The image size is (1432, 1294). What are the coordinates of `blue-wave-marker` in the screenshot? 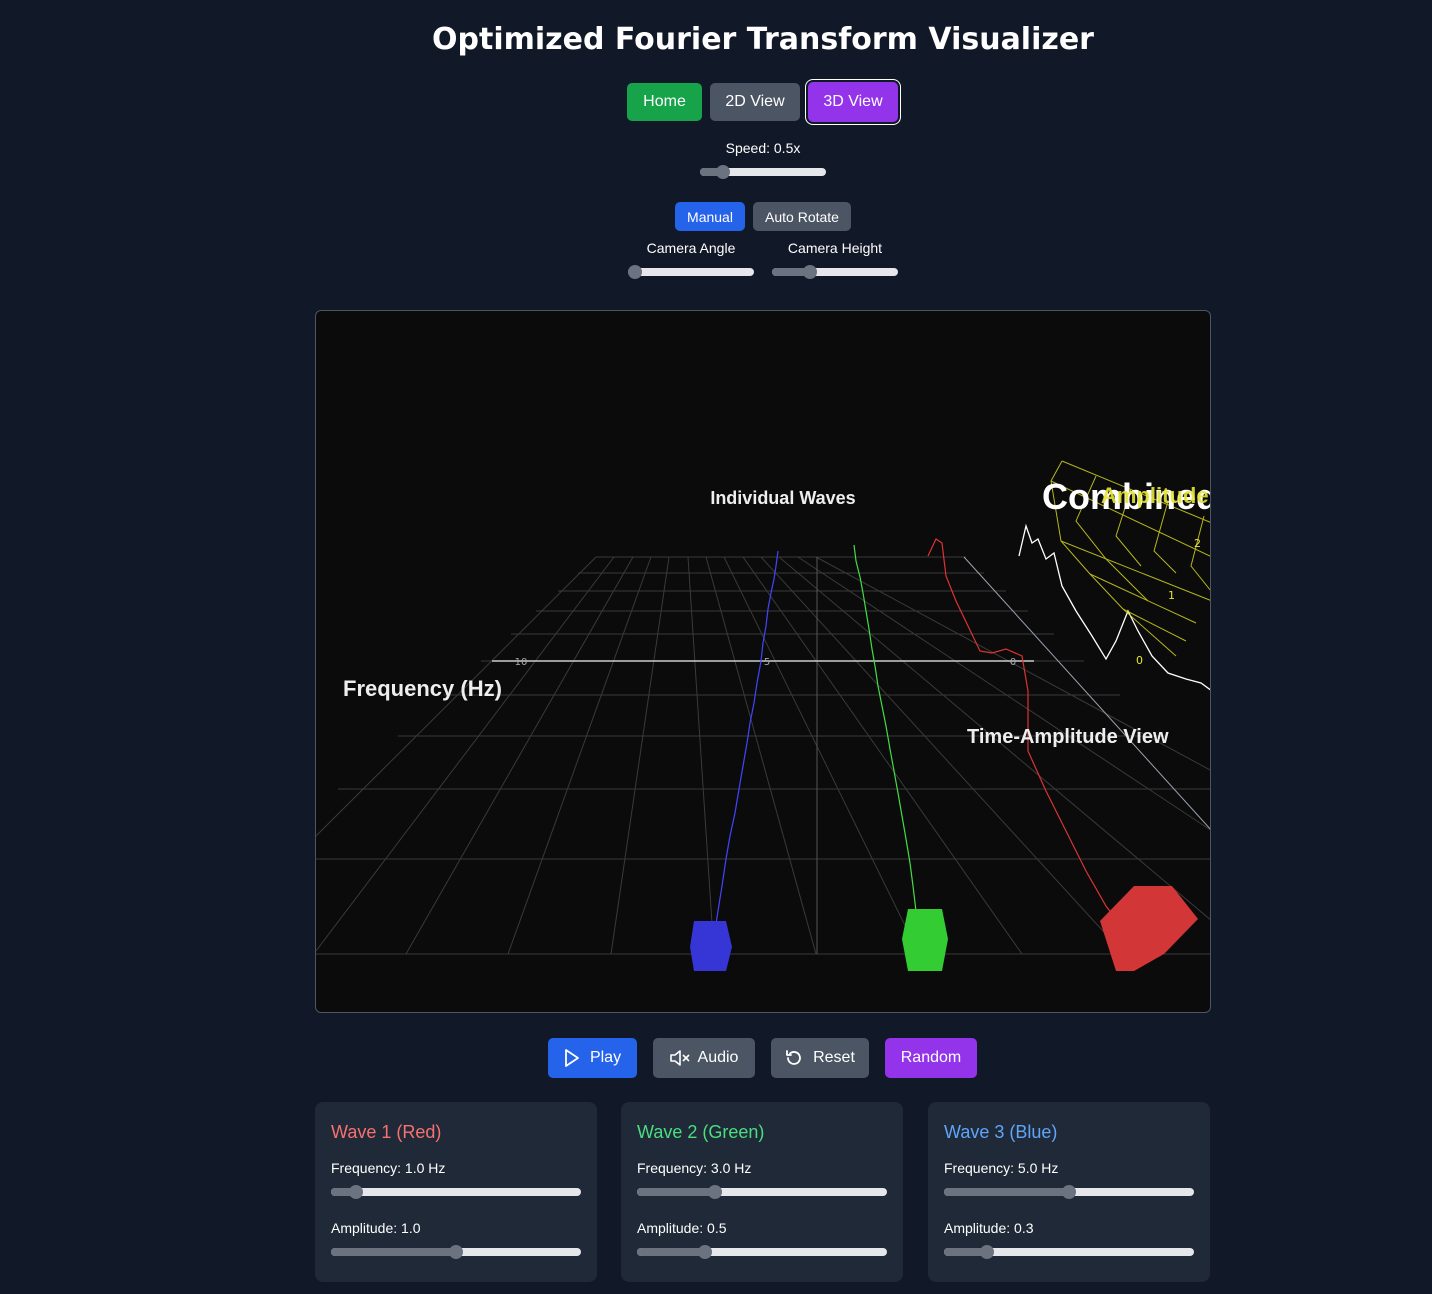 It's located at (711, 946).